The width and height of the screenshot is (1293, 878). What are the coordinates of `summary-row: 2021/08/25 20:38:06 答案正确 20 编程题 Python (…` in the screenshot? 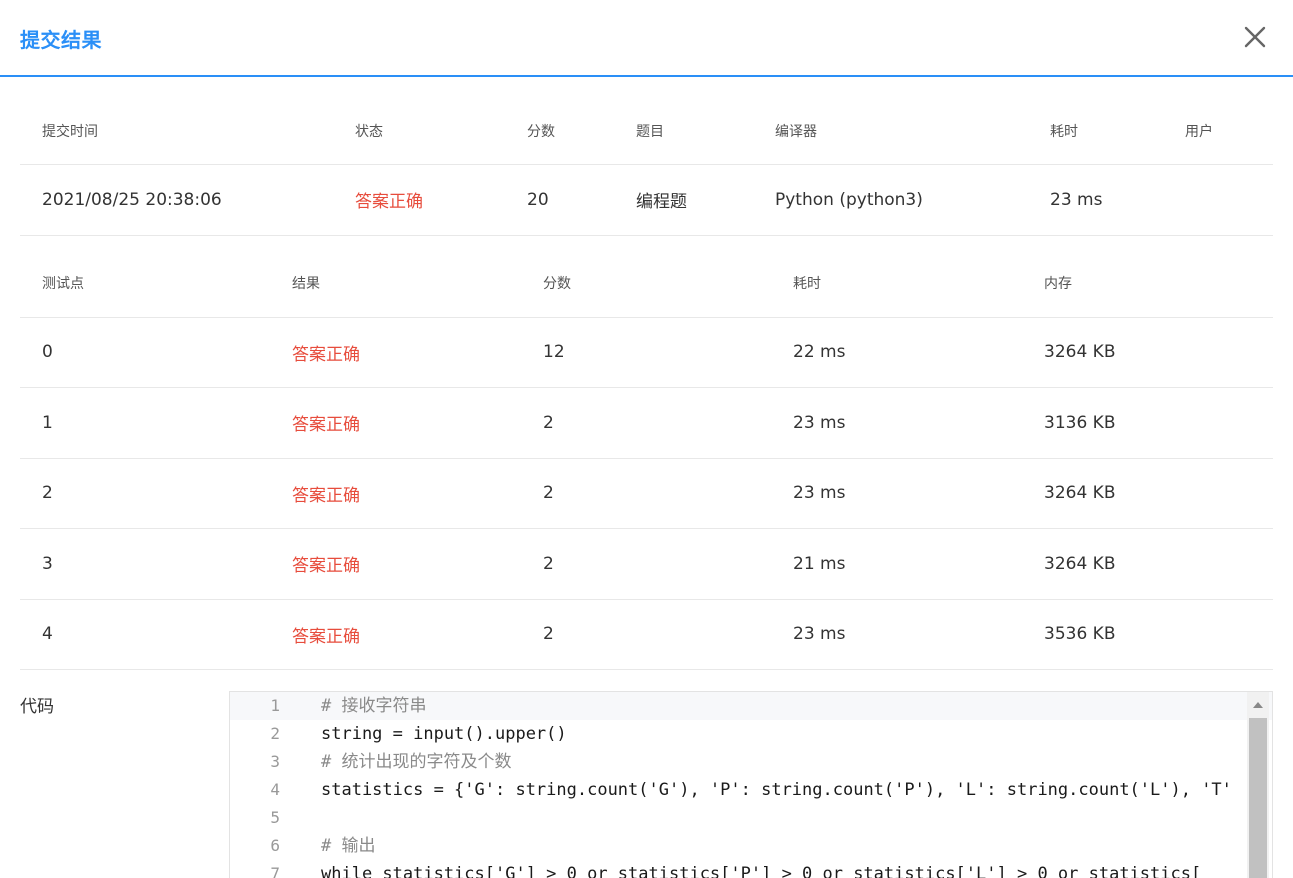 It's located at (646, 200).